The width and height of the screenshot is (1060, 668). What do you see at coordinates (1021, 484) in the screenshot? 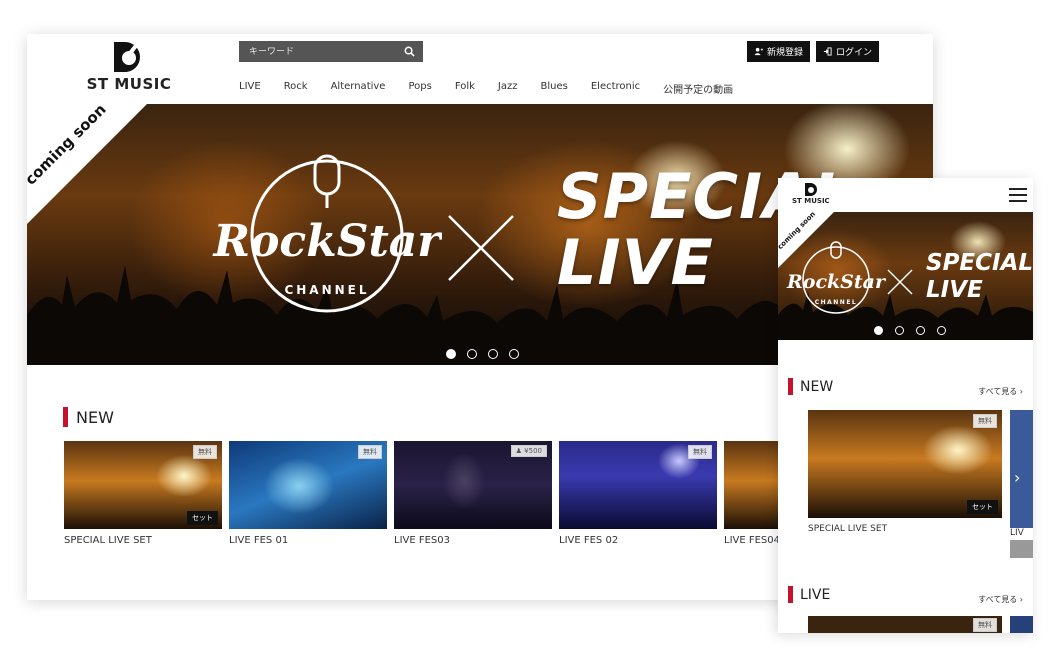
I see `next-video-card-peek: › LIV` at bounding box center [1021, 484].